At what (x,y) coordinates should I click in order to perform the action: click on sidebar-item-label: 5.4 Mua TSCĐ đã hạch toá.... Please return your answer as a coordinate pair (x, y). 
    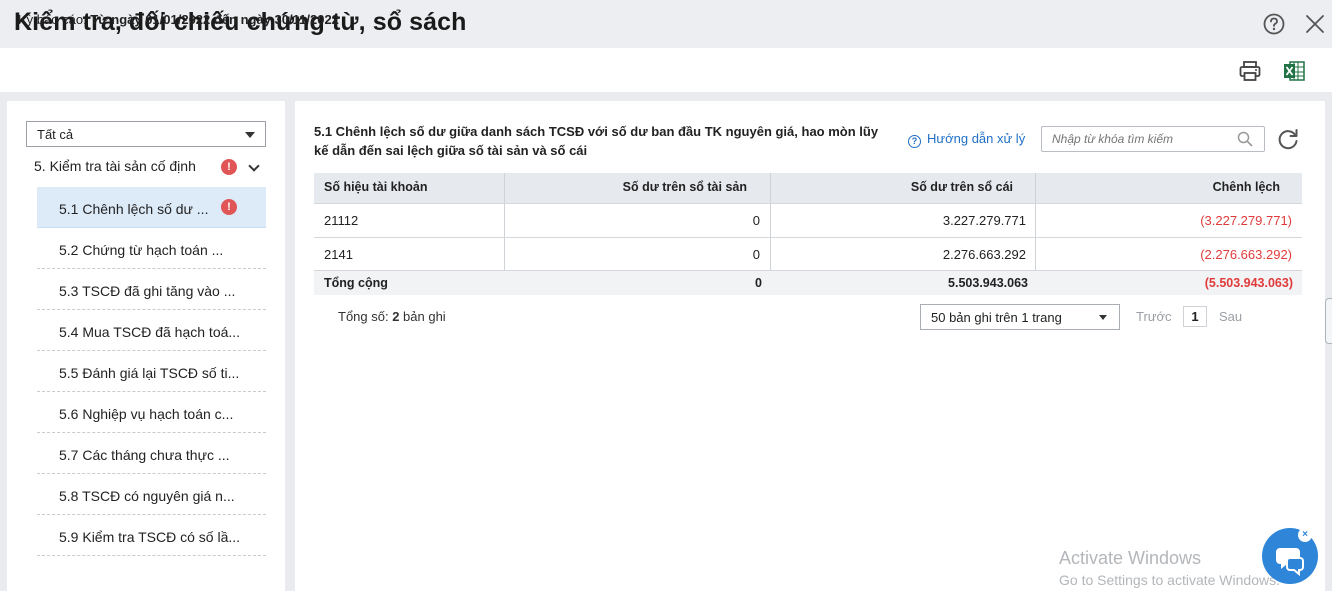
    Looking at the image, I should click on (150, 332).